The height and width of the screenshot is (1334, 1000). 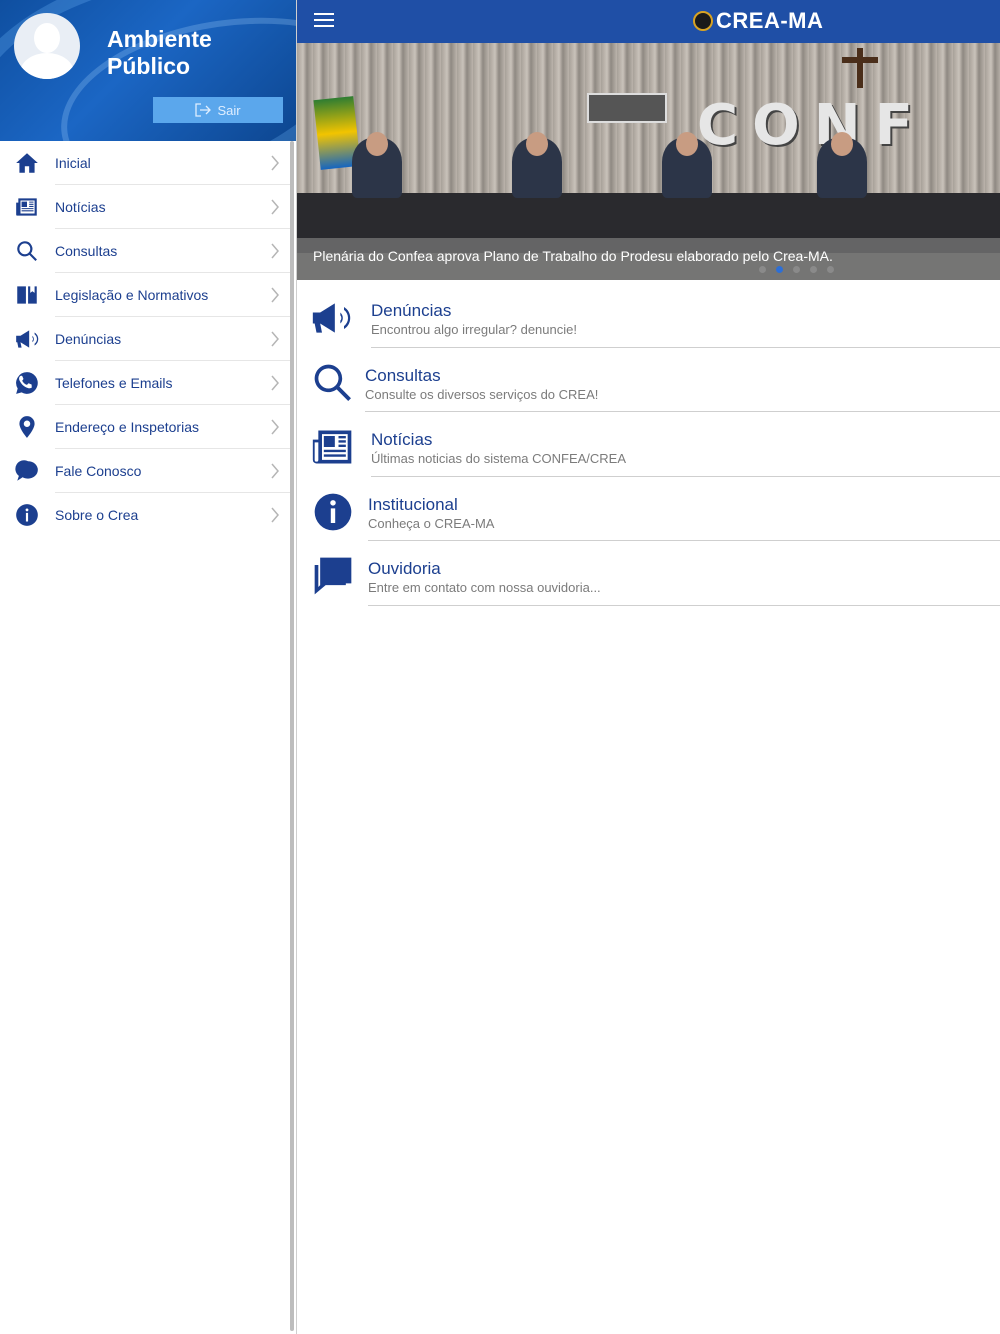 I want to click on carousel-dots, so click(x=796, y=269).